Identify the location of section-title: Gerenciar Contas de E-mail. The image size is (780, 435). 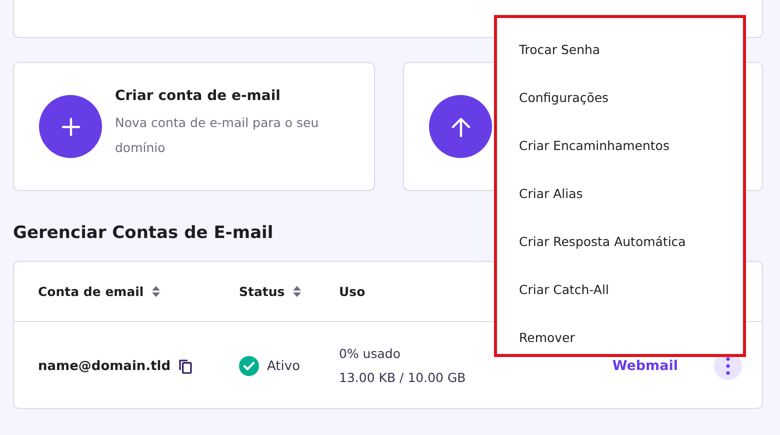
(143, 233).